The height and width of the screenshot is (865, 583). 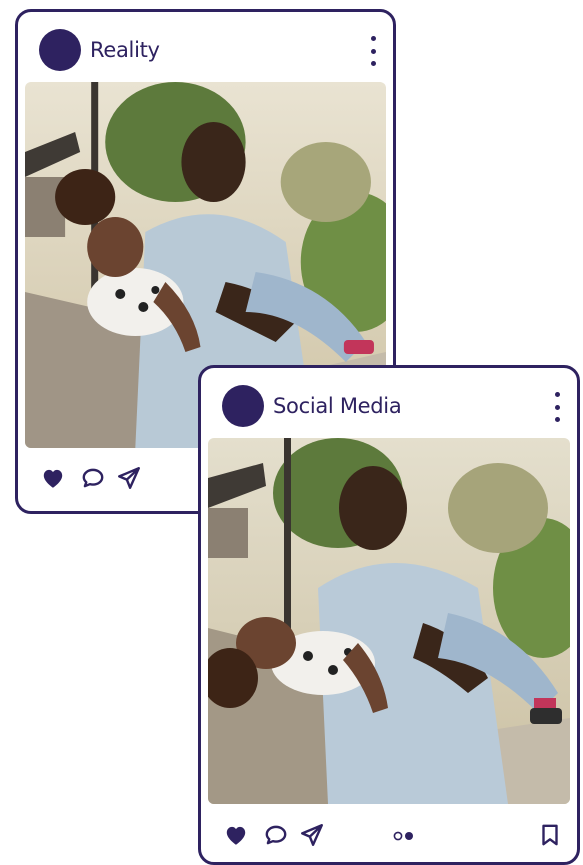 I want to click on bookmark-icon, so click(x=550, y=835).